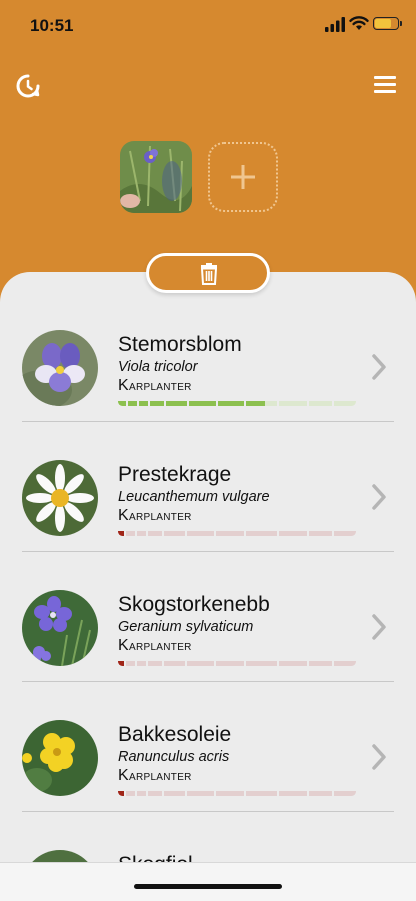 This screenshot has height=901, width=416. What do you see at coordinates (194, 497) in the screenshot?
I see `species-scientific-name: Leucanthemum vulgare` at bounding box center [194, 497].